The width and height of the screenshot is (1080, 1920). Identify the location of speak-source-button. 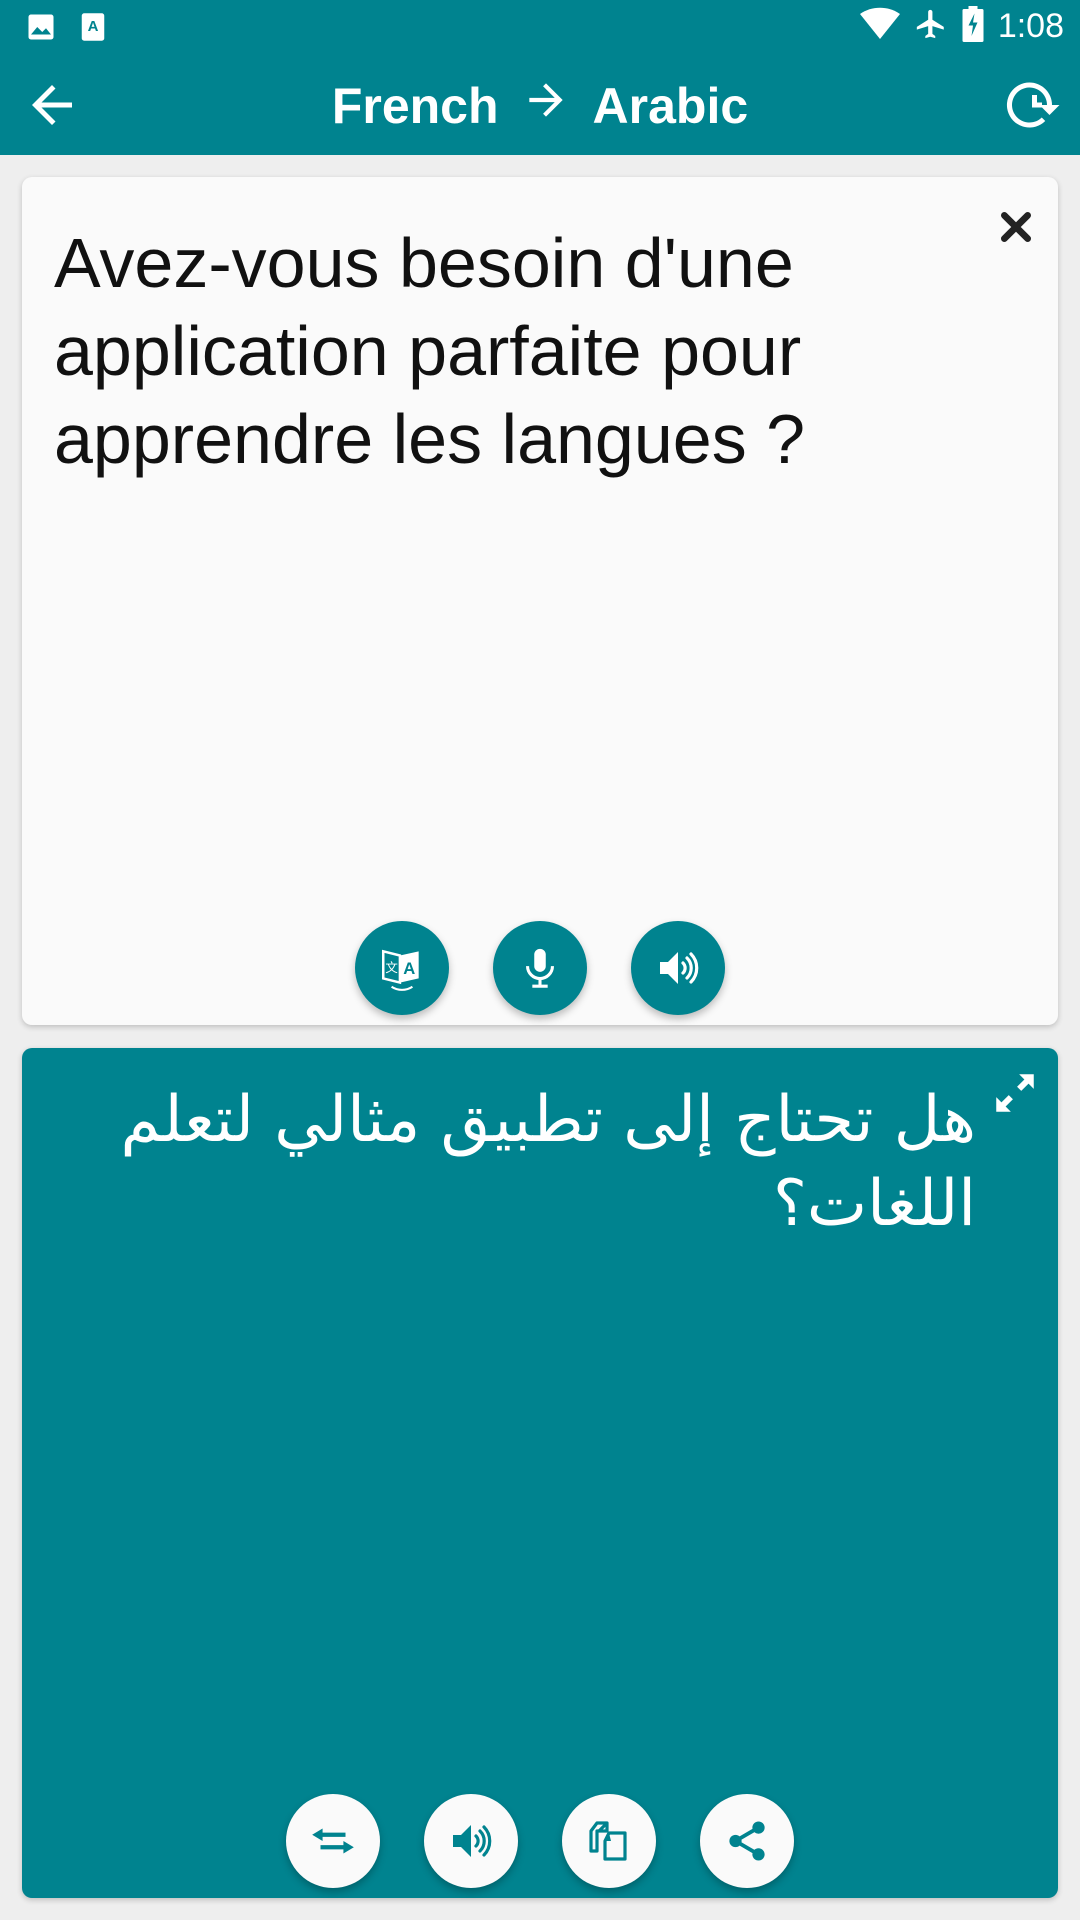
(678, 968).